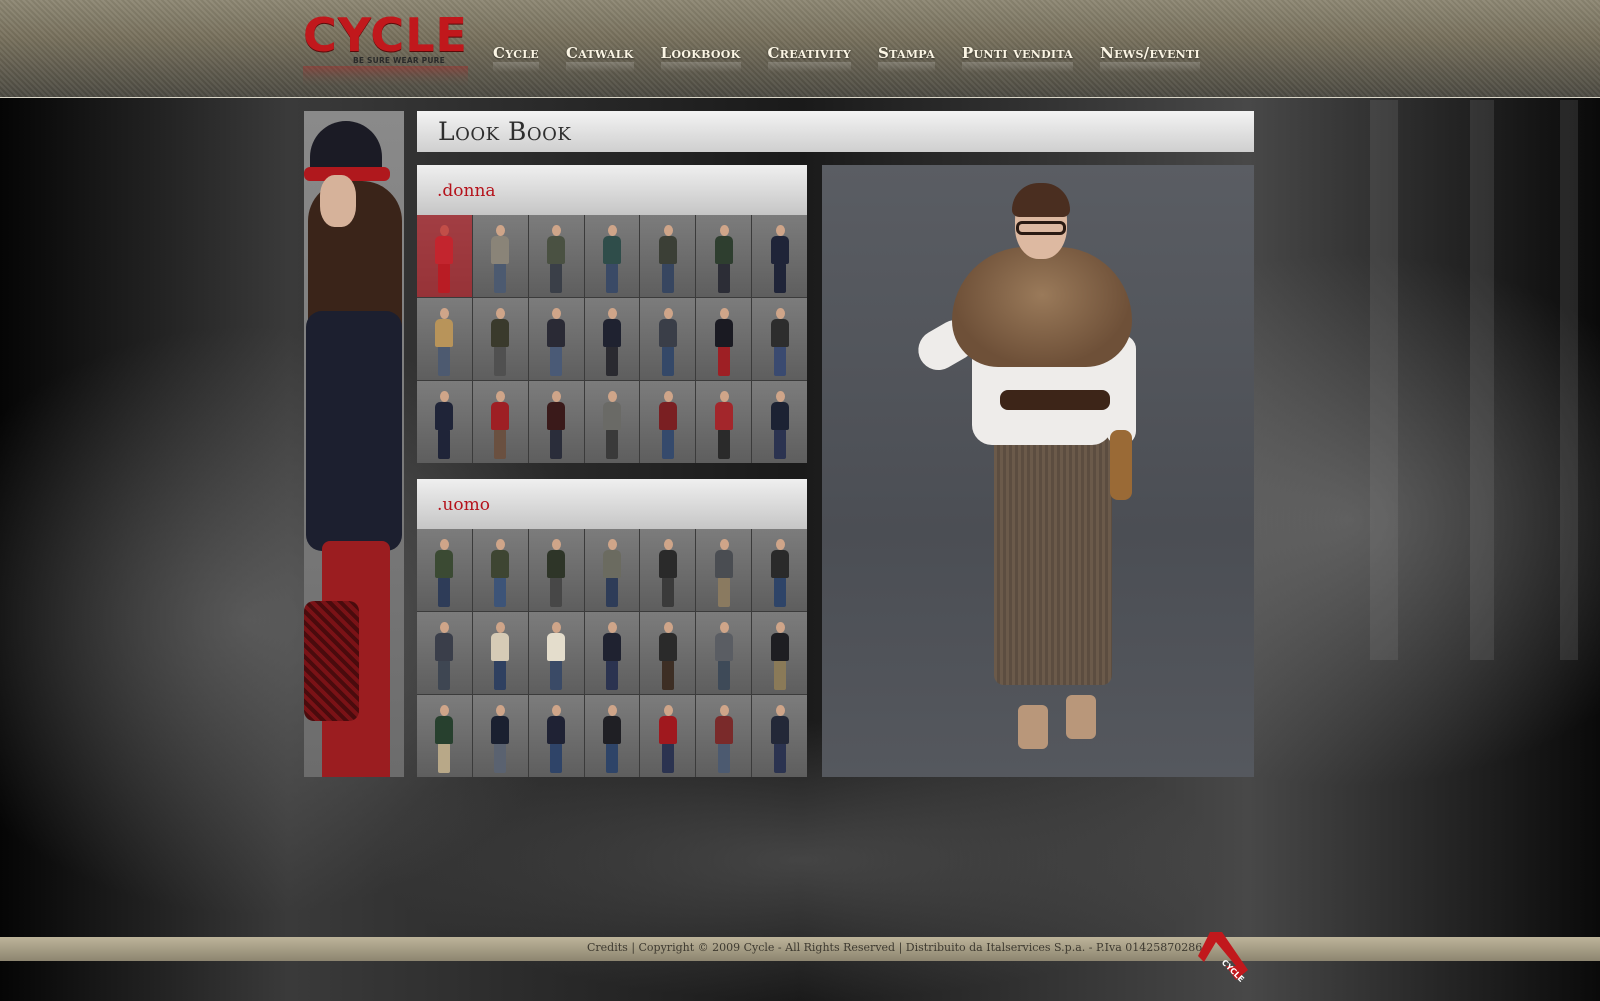  Describe the element at coordinates (700, 57) in the screenshot. I see `nav-item-lookbook: Lookbook` at that location.